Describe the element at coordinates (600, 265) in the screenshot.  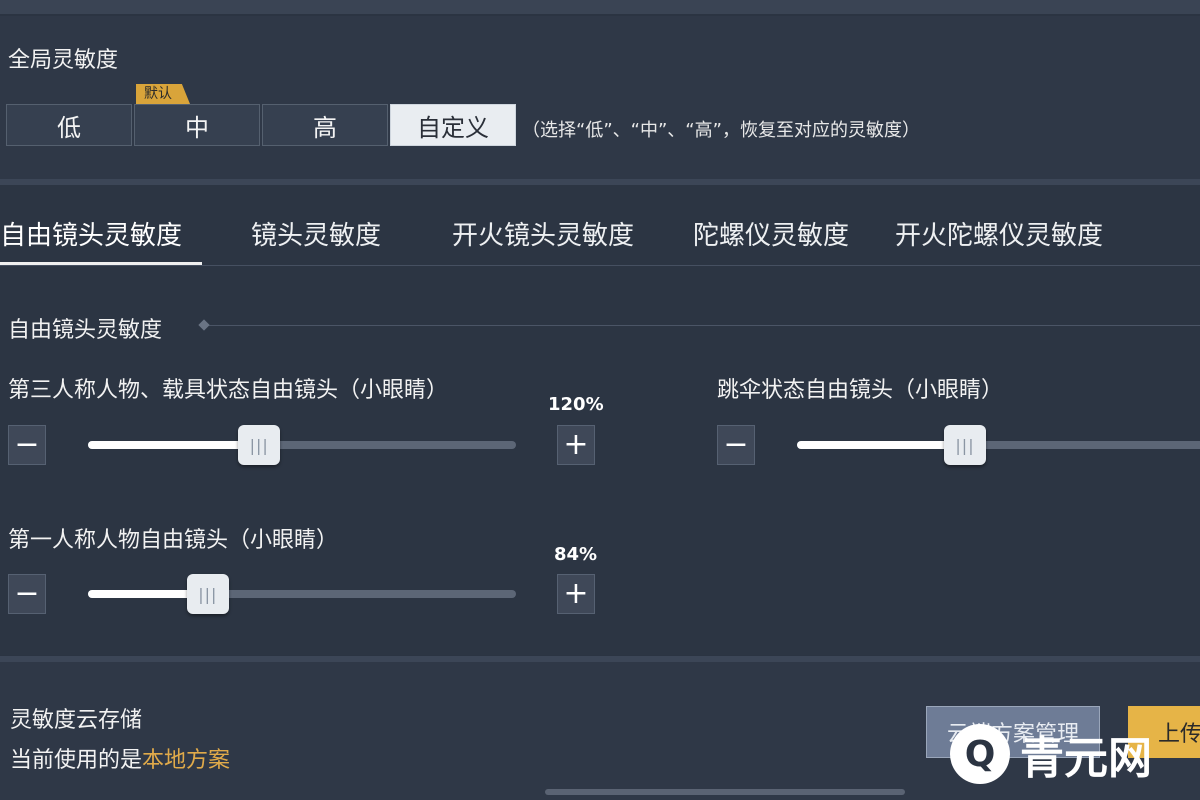
I see `tabs-divider` at that location.